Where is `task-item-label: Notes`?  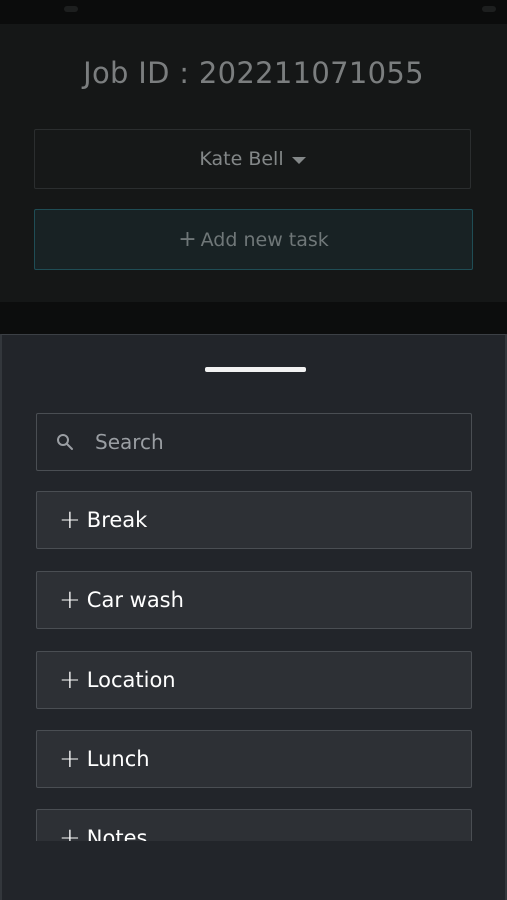
task-item-label: Notes is located at coordinates (117, 833).